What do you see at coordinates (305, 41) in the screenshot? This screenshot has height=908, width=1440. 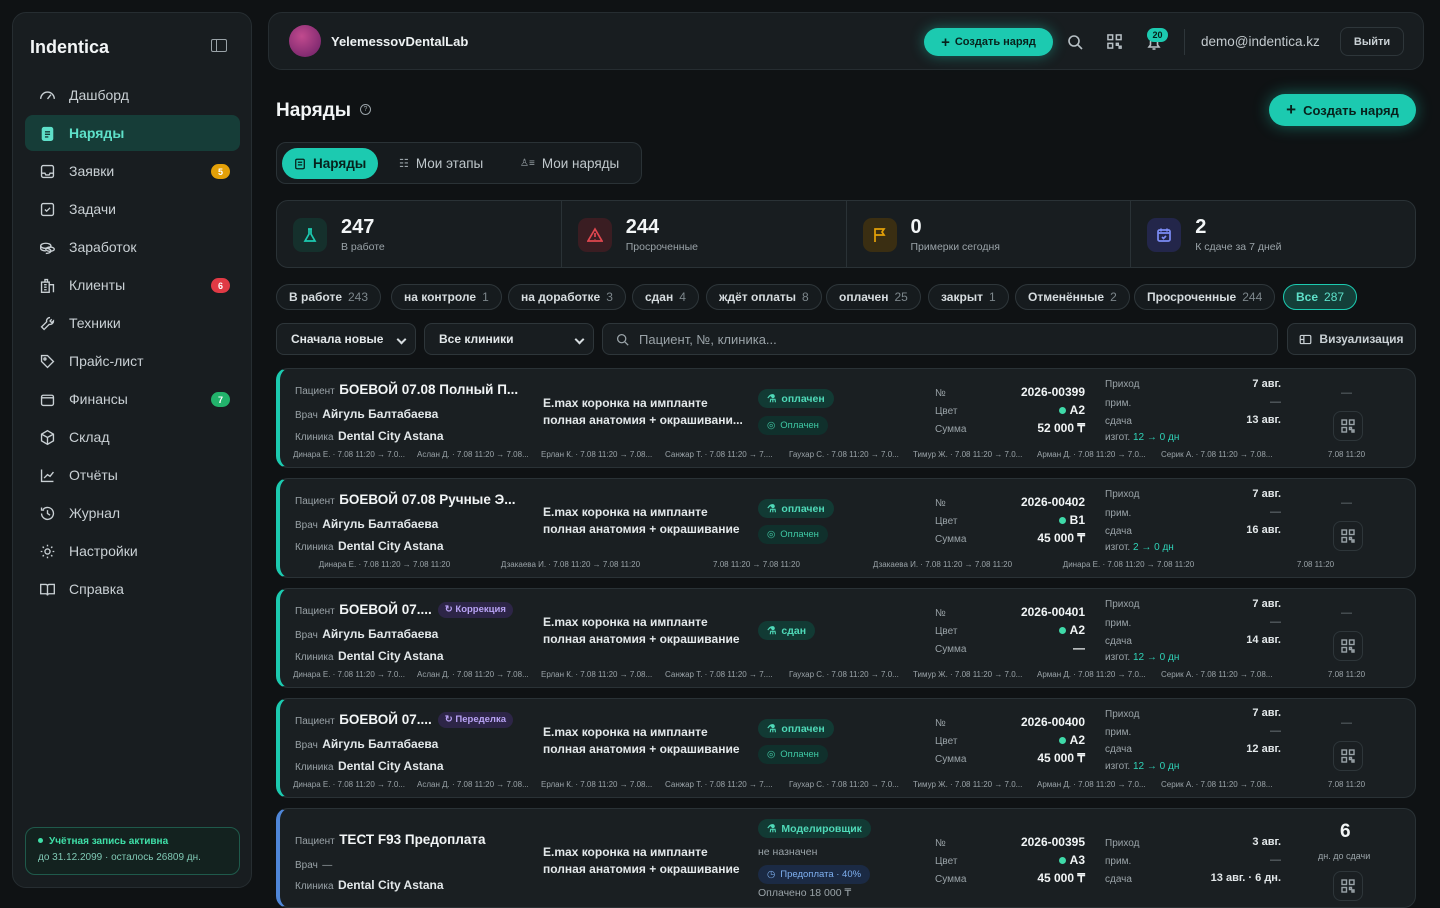 I see `lab-avatar` at bounding box center [305, 41].